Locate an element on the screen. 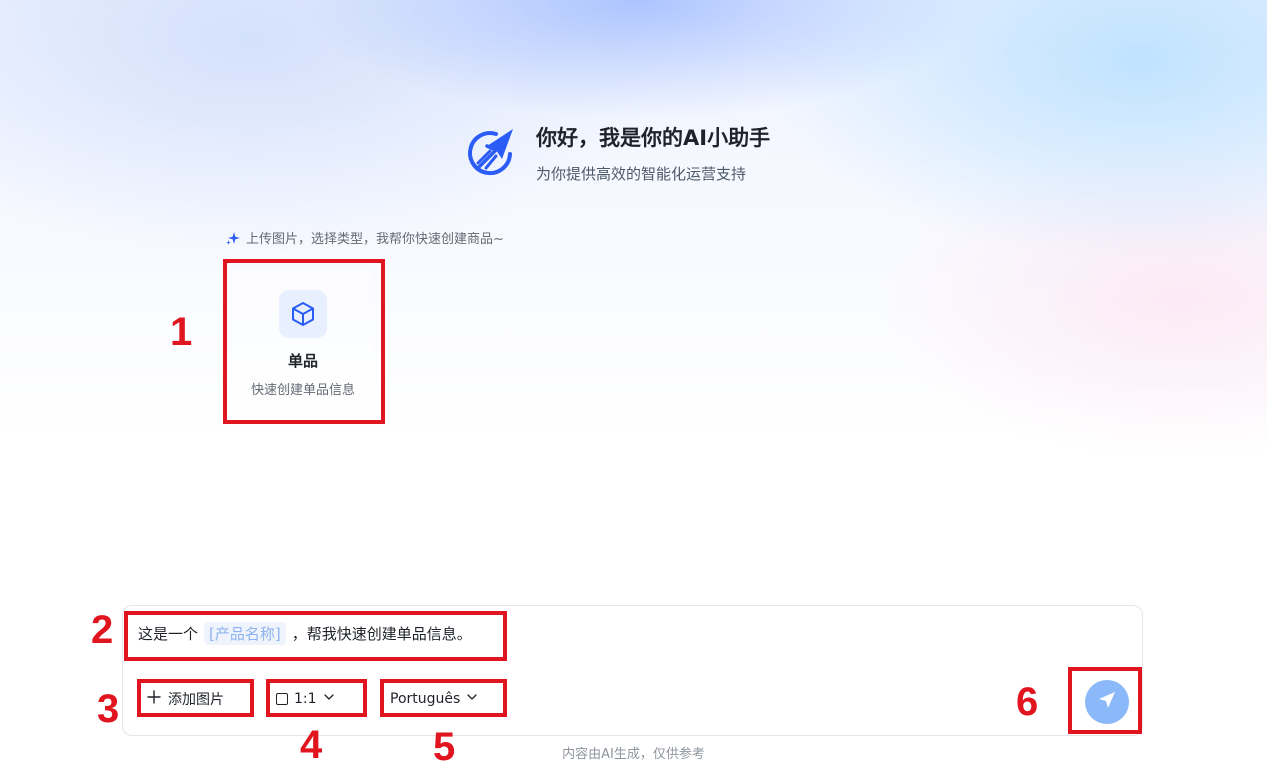 This screenshot has width=1267, height=784. upload-hint-text: 上传图片，选择类型，我帮你快速创建商品~ is located at coordinates (375, 239).